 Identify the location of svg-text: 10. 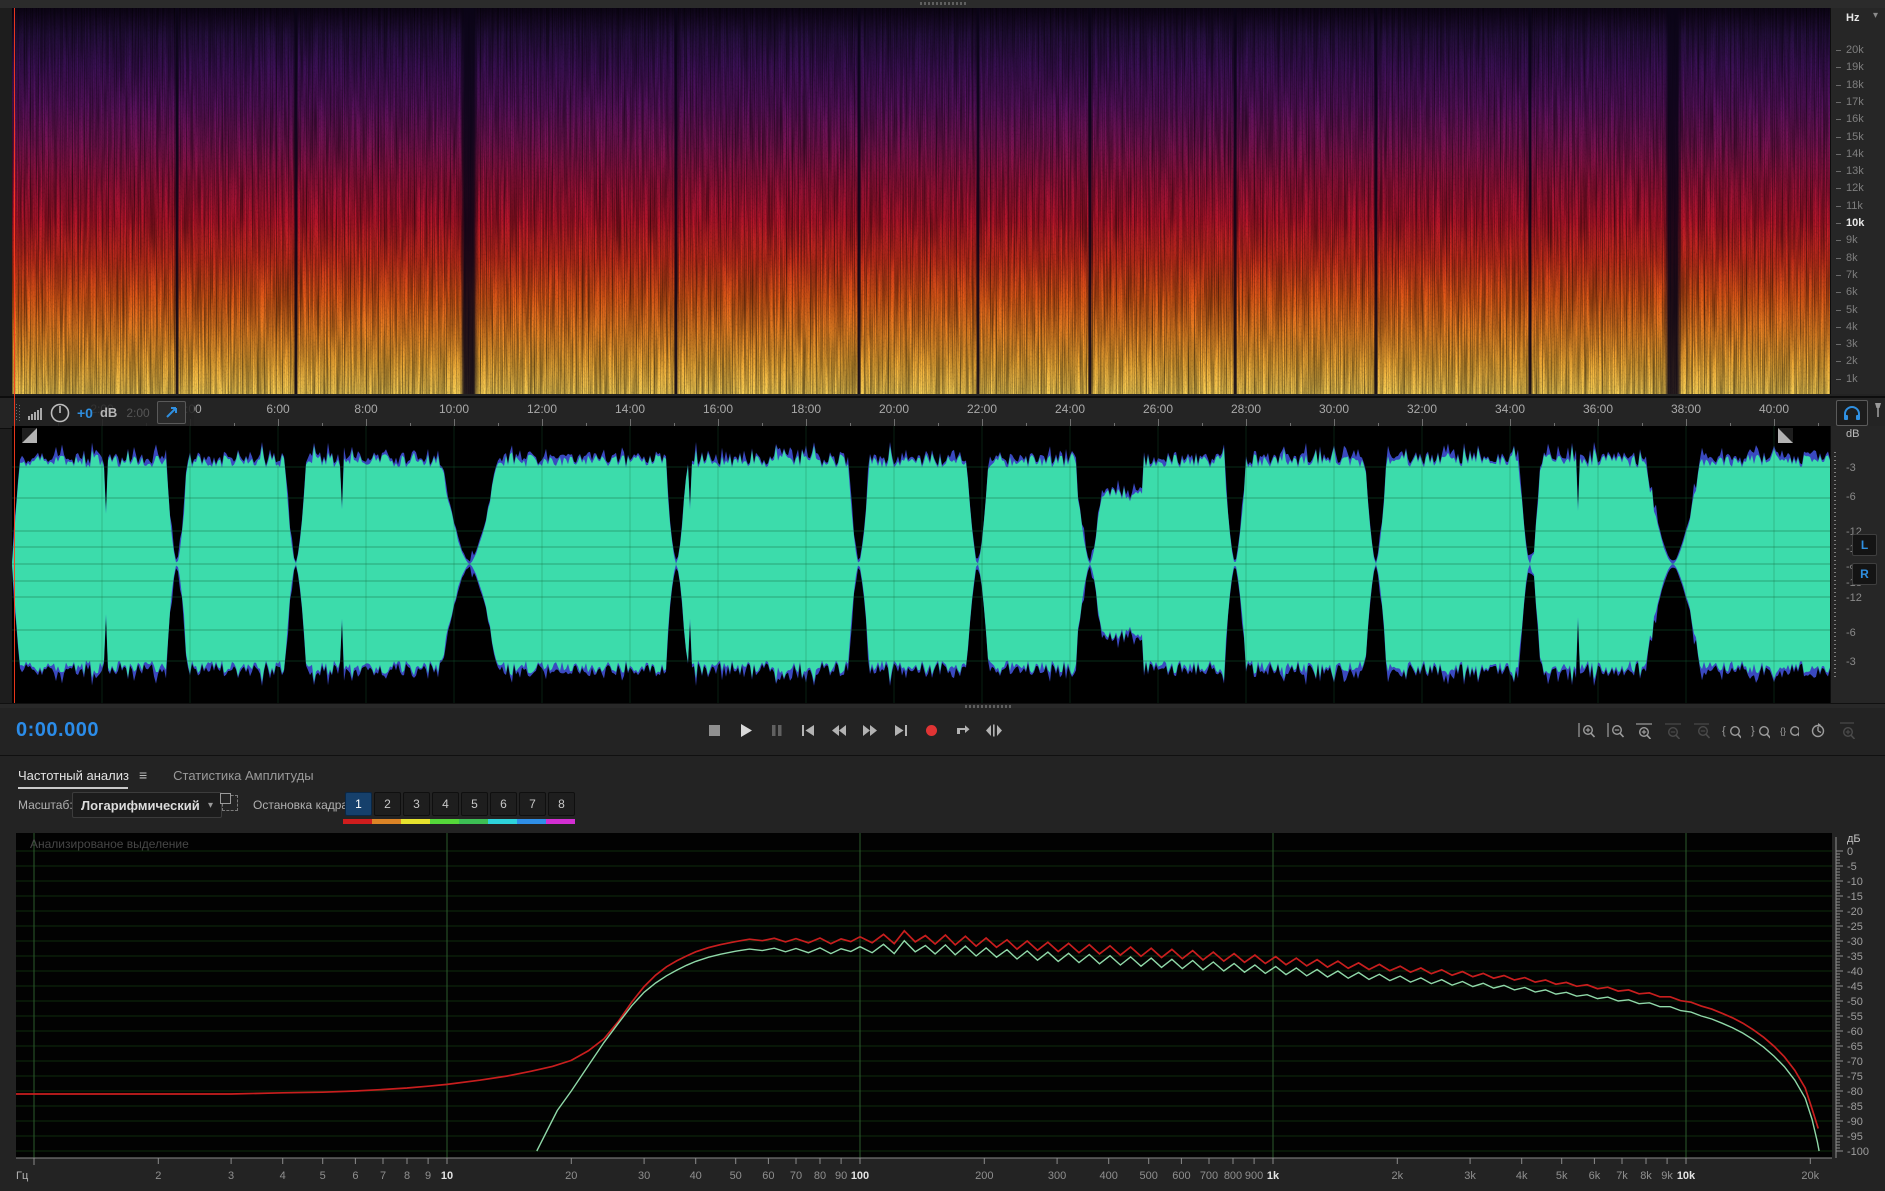
(447, 1176).